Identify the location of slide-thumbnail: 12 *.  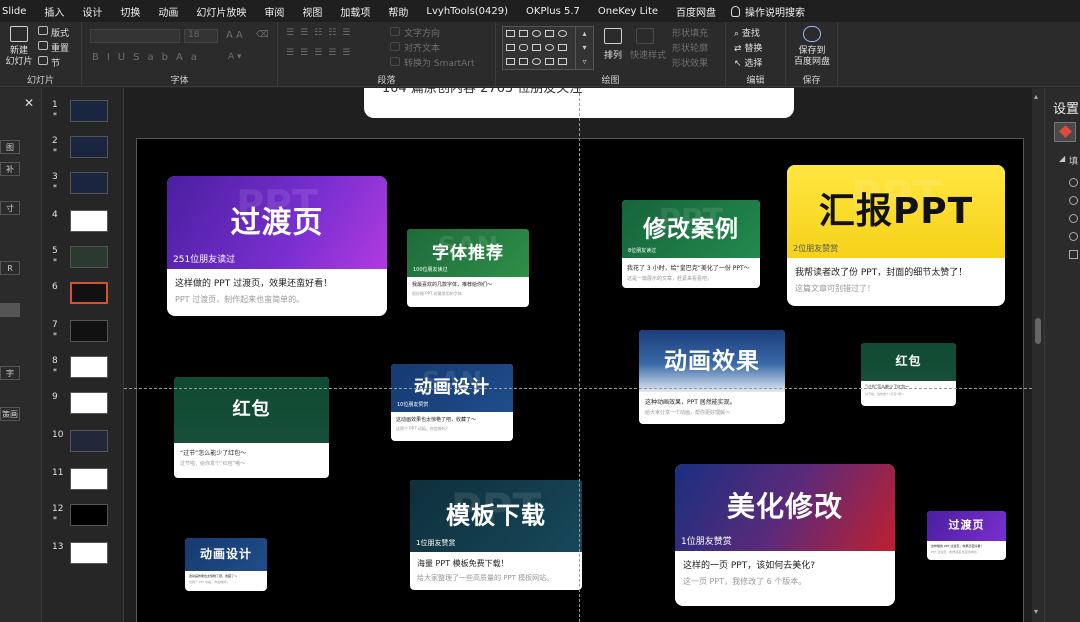
(83, 519).